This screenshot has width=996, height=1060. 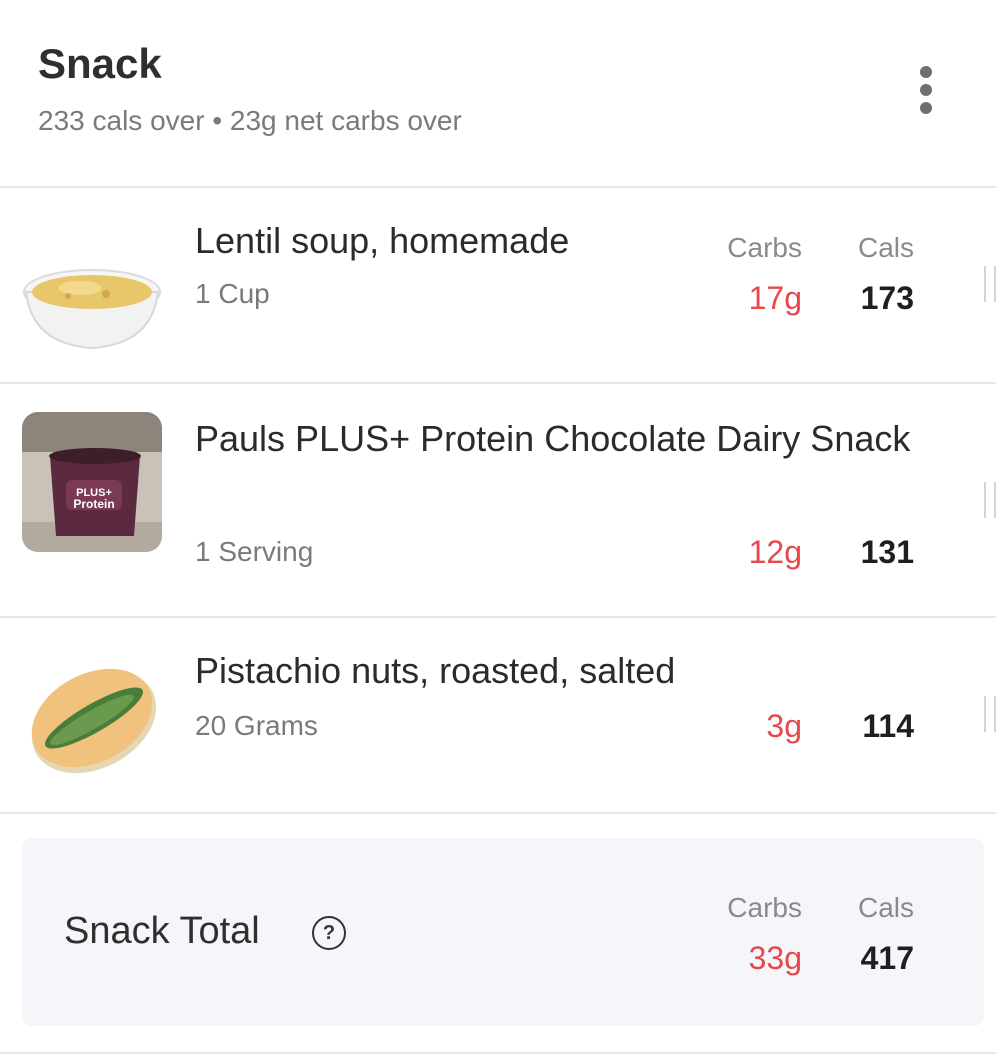 I want to click on food-name: Lentil soup, homemade, so click(x=382, y=240).